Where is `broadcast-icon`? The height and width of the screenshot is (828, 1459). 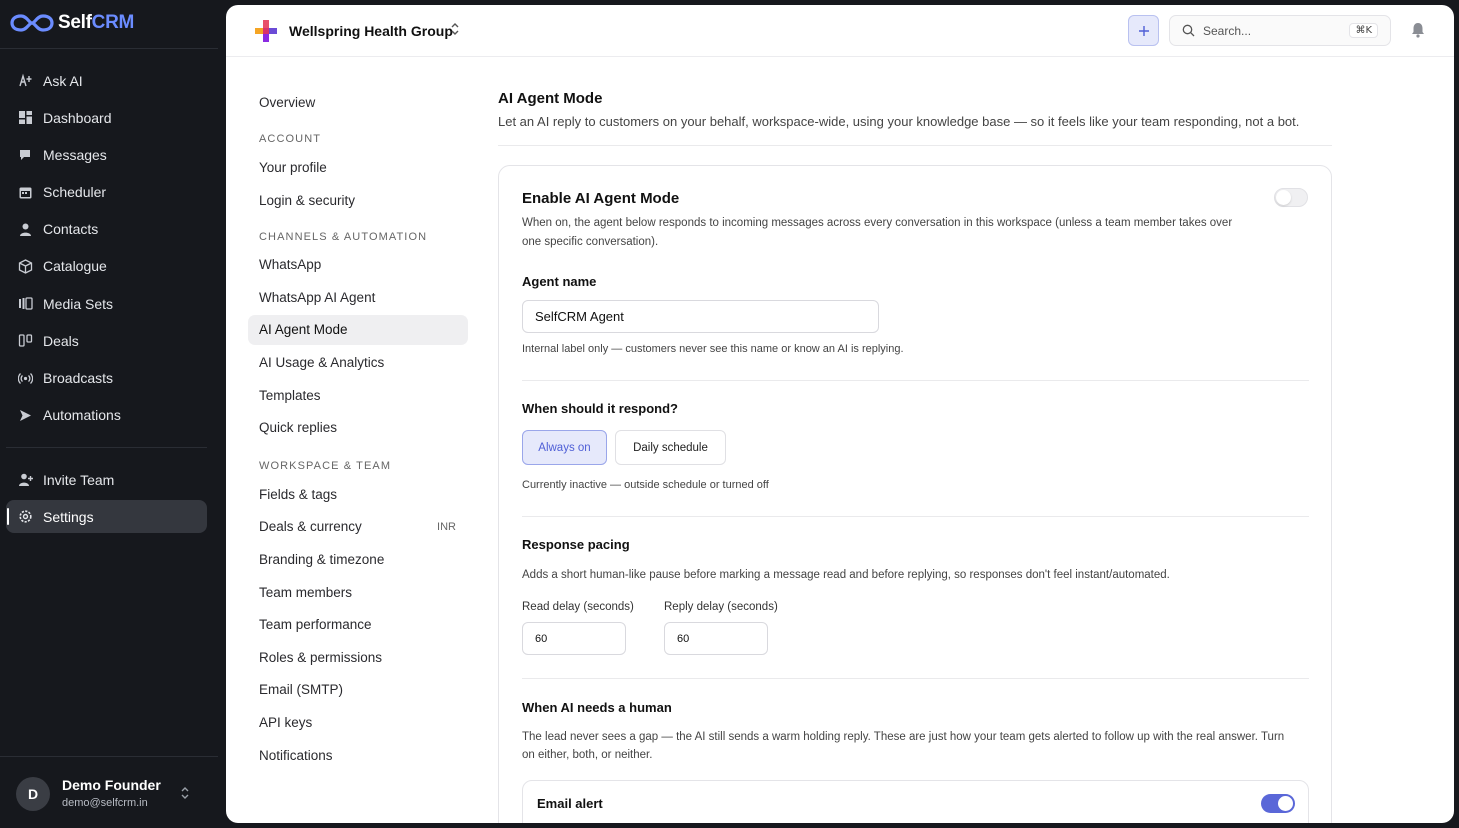
broadcast-icon is located at coordinates (25, 378).